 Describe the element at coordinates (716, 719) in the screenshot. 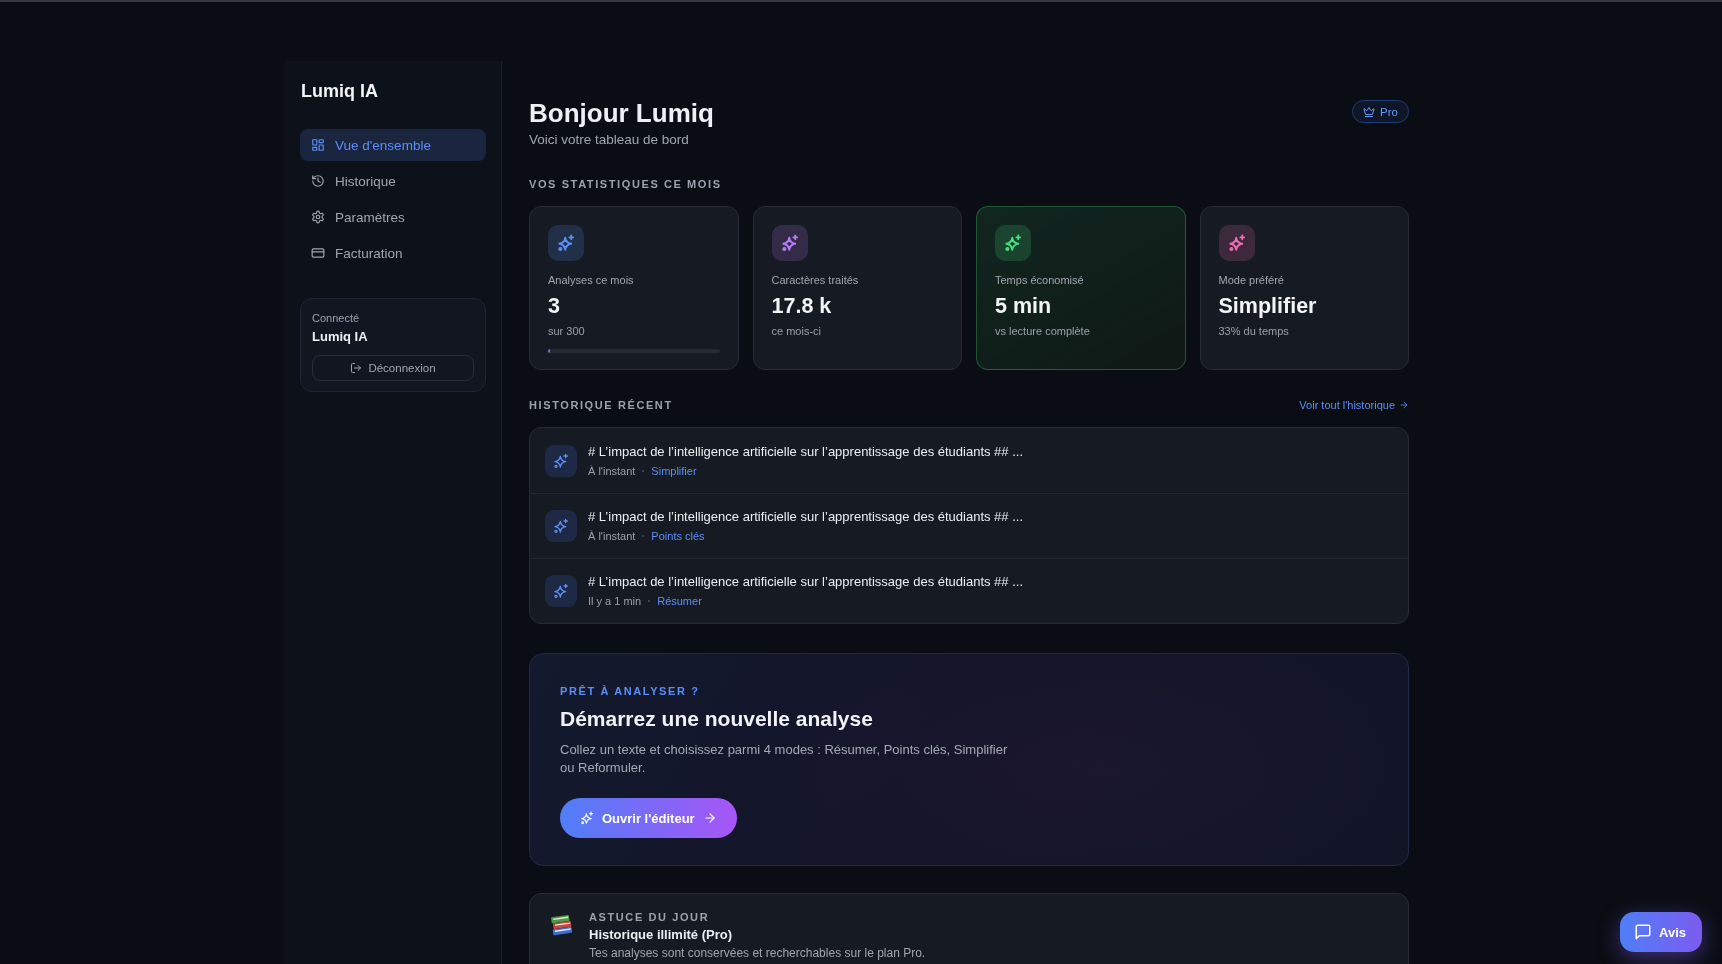

I see `cta-title: Démarrez une nouvelle analyse` at that location.